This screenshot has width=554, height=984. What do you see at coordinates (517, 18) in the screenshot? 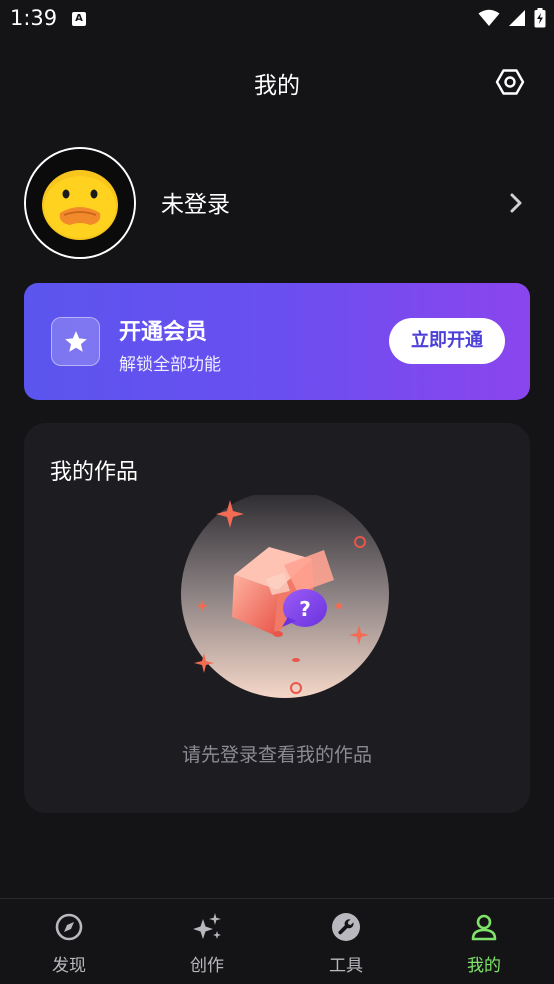
I see `signal-icon` at bounding box center [517, 18].